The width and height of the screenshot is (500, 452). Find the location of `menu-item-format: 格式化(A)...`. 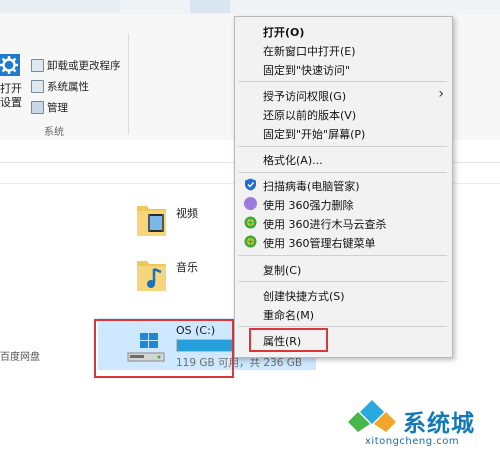

menu-item-format: 格式化(A)... is located at coordinates (293, 160).